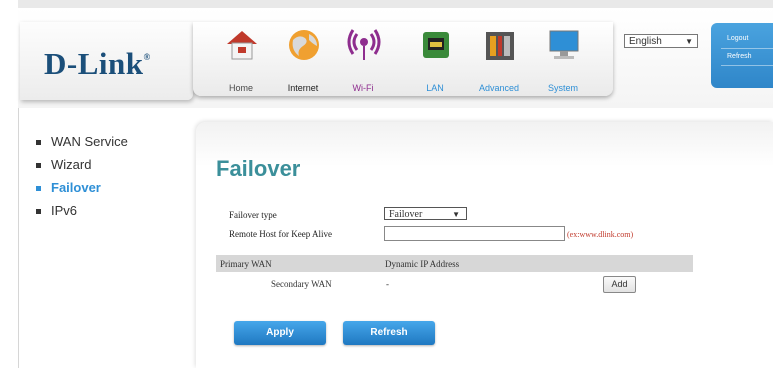  I want to click on language-select-value: English, so click(645, 41).